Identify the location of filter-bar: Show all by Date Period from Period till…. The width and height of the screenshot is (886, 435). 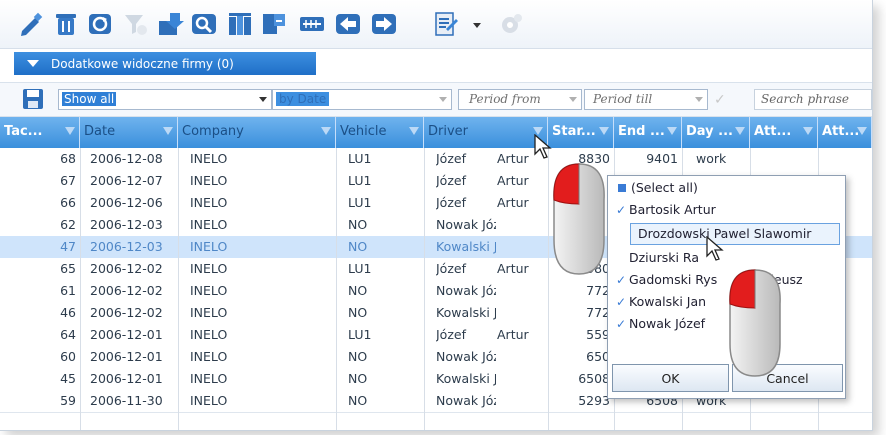
(436, 99).